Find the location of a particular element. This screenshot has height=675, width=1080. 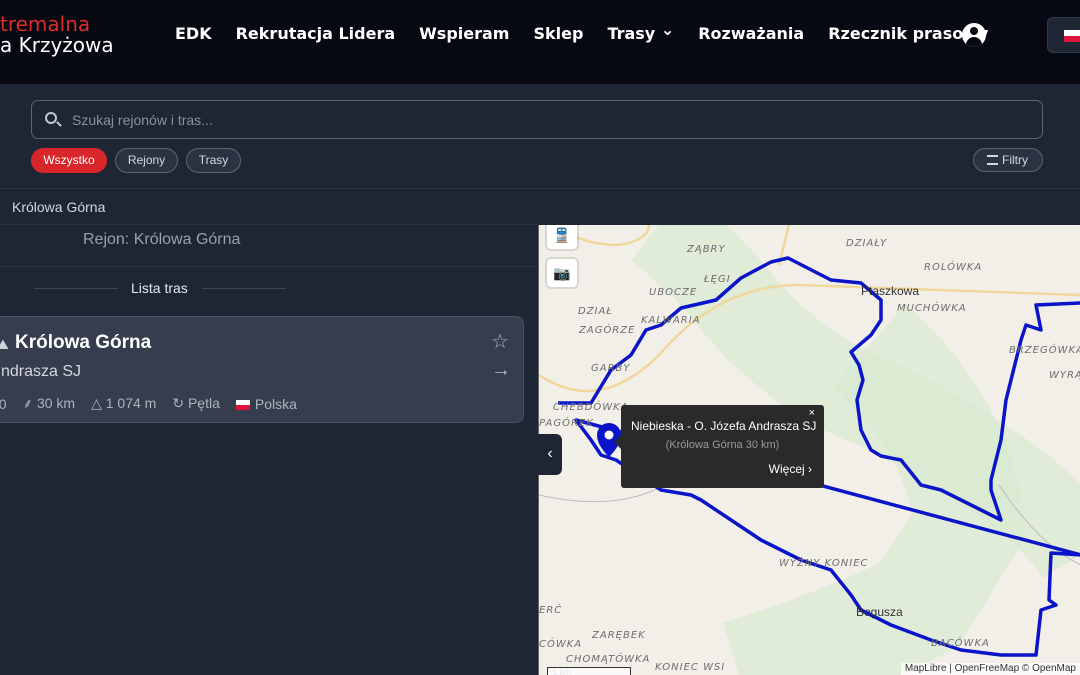

map-label: BACÓWKA is located at coordinates (960, 643).